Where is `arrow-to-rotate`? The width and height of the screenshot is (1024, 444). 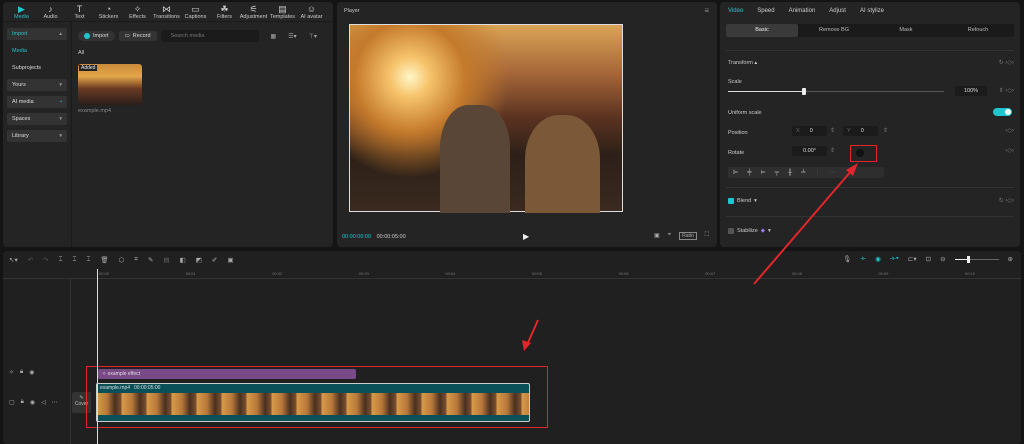
arrow-to-rotate is located at coordinates (803, 227).